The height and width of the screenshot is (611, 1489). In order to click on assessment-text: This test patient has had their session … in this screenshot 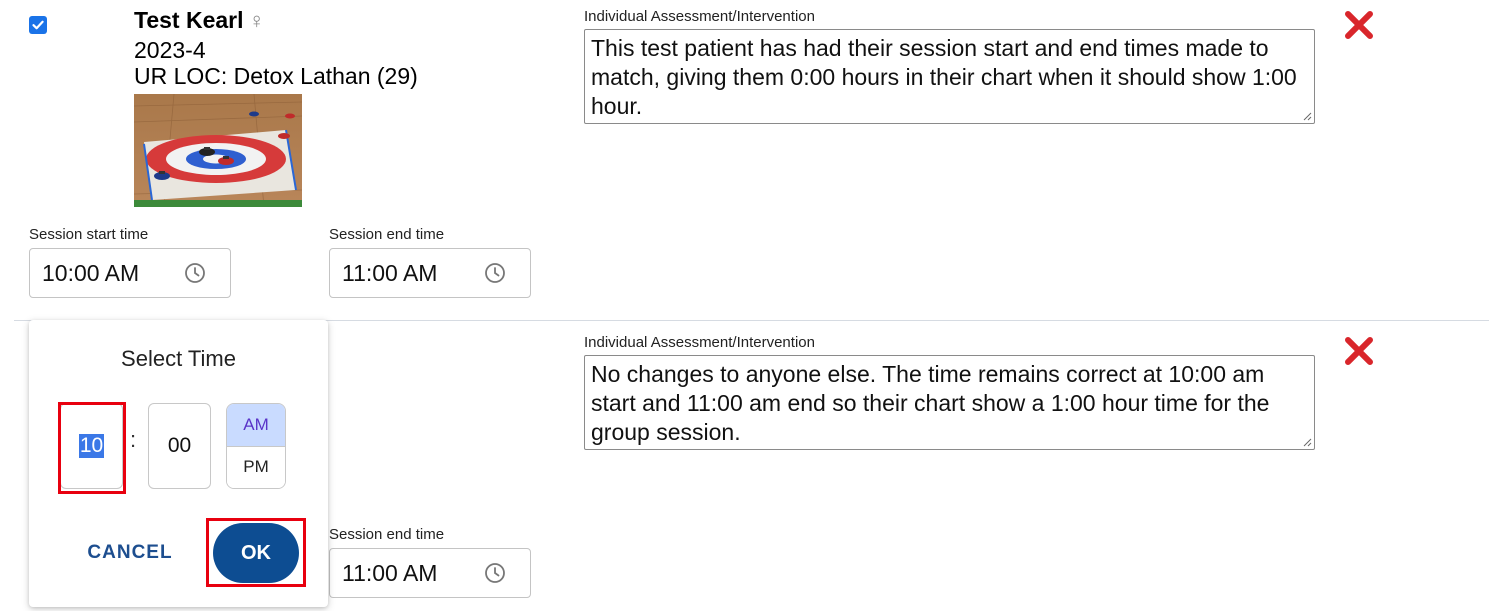, I will do `click(944, 77)`.